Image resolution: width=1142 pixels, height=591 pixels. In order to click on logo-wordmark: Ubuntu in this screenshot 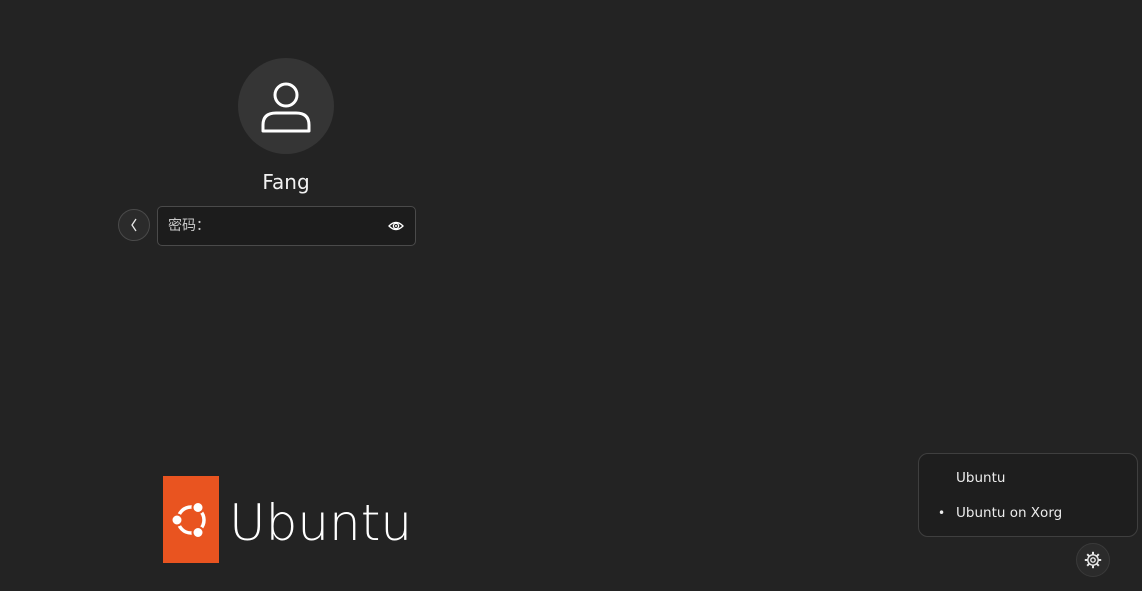, I will do `click(321, 523)`.